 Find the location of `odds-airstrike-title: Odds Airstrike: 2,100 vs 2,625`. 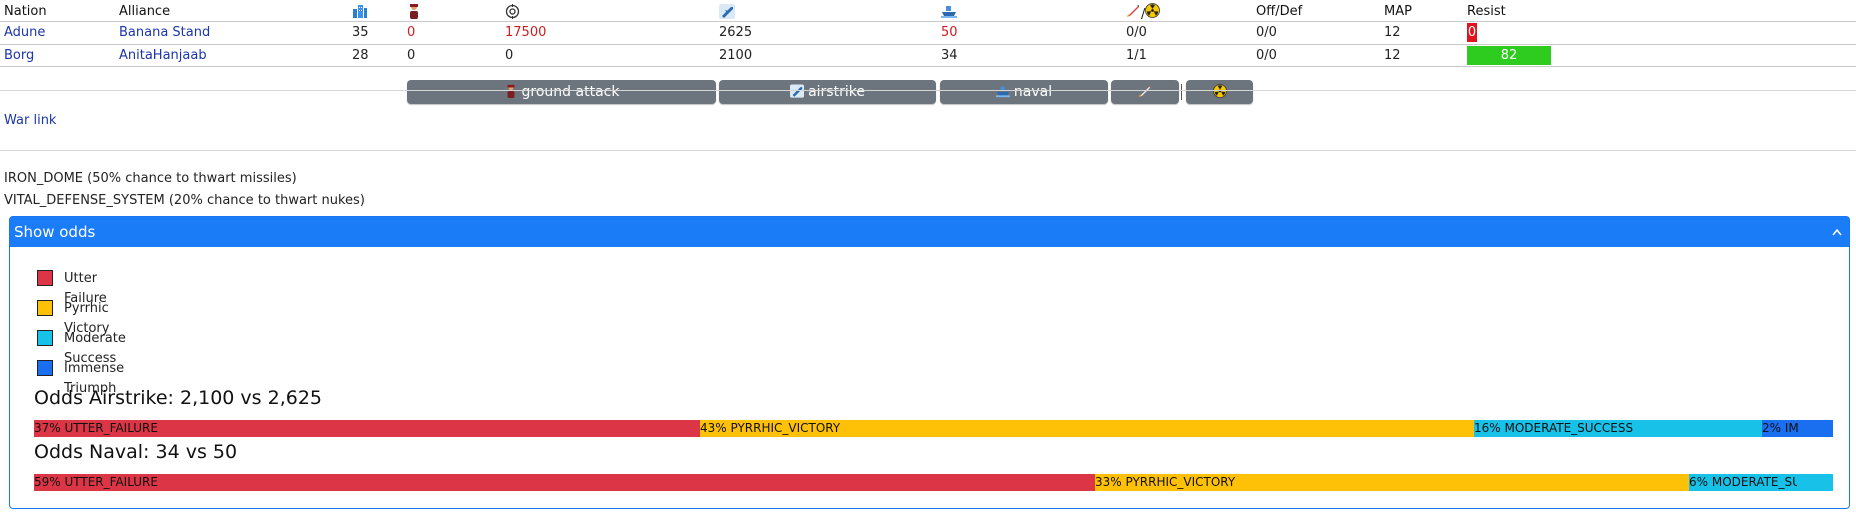

odds-airstrike-title: Odds Airstrike: 2,100 vs 2,625 is located at coordinates (178, 398).